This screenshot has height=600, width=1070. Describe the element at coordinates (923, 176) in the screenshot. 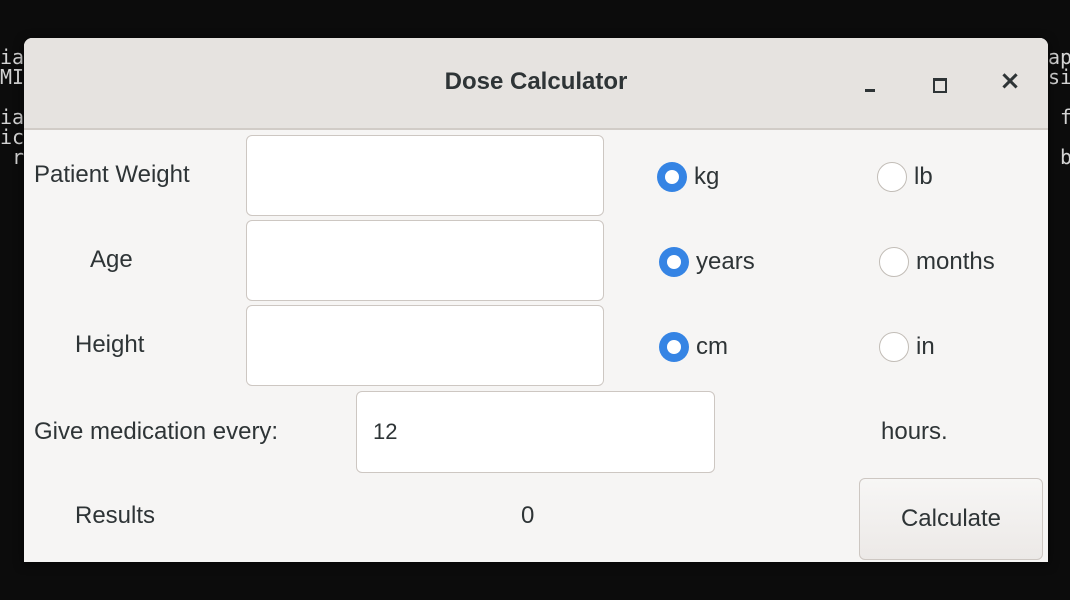

I see `radio-label: lb` at that location.